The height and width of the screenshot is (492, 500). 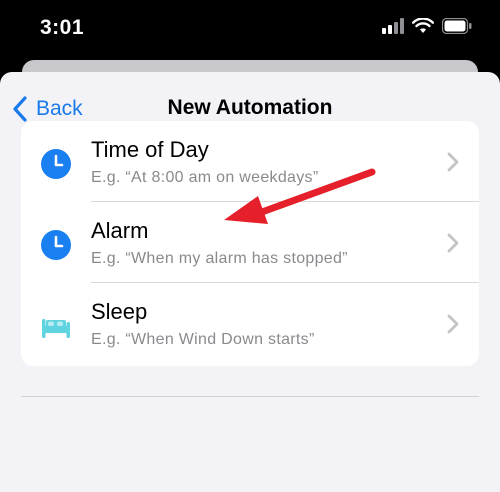 What do you see at coordinates (120, 230) in the screenshot?
I see `list-item-title: Alarm` at bounding box center [120, 230].